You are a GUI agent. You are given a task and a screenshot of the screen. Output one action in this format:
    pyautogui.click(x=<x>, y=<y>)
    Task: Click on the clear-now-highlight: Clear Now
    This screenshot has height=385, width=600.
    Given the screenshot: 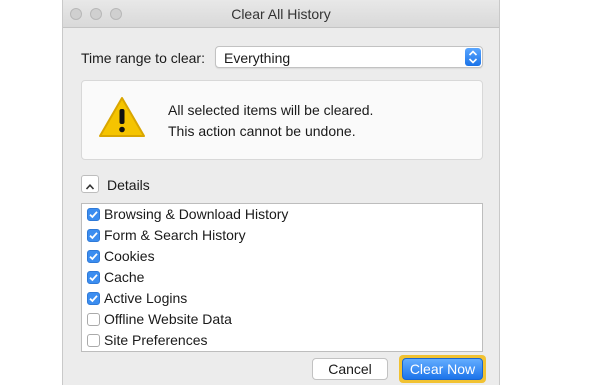 What is the action you would take?
    pyautogui.click(x=442, y=369)
    